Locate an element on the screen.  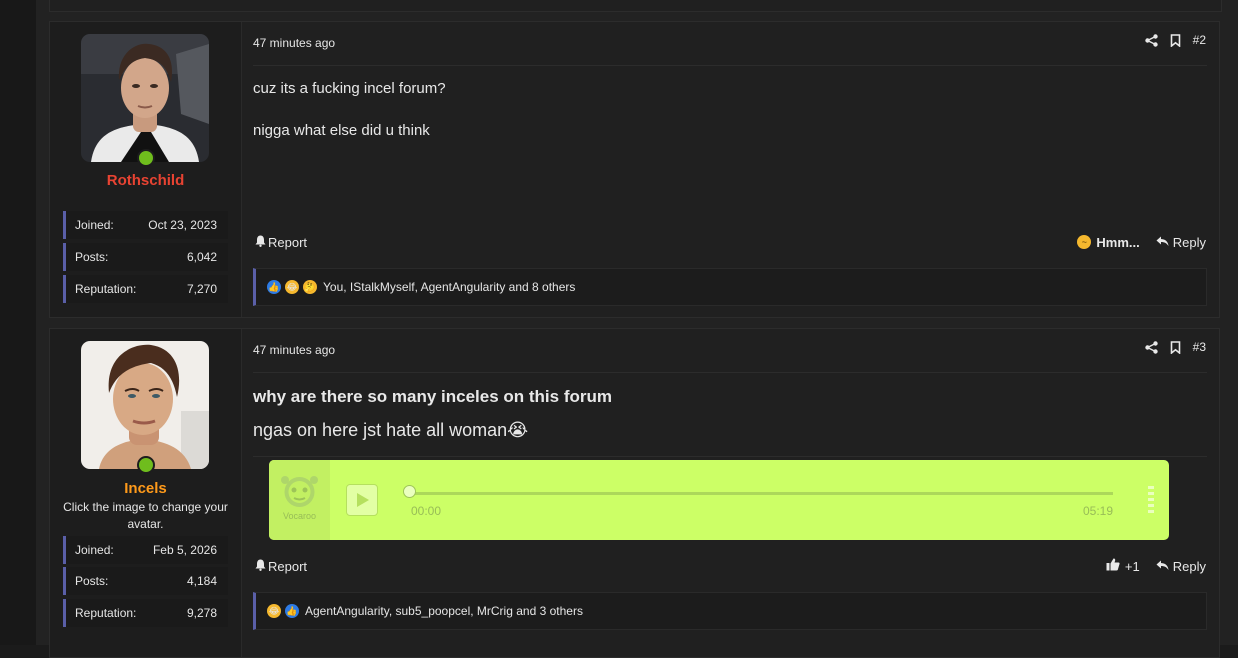
current-time: 00:00 is located at coordinates (426, 511).